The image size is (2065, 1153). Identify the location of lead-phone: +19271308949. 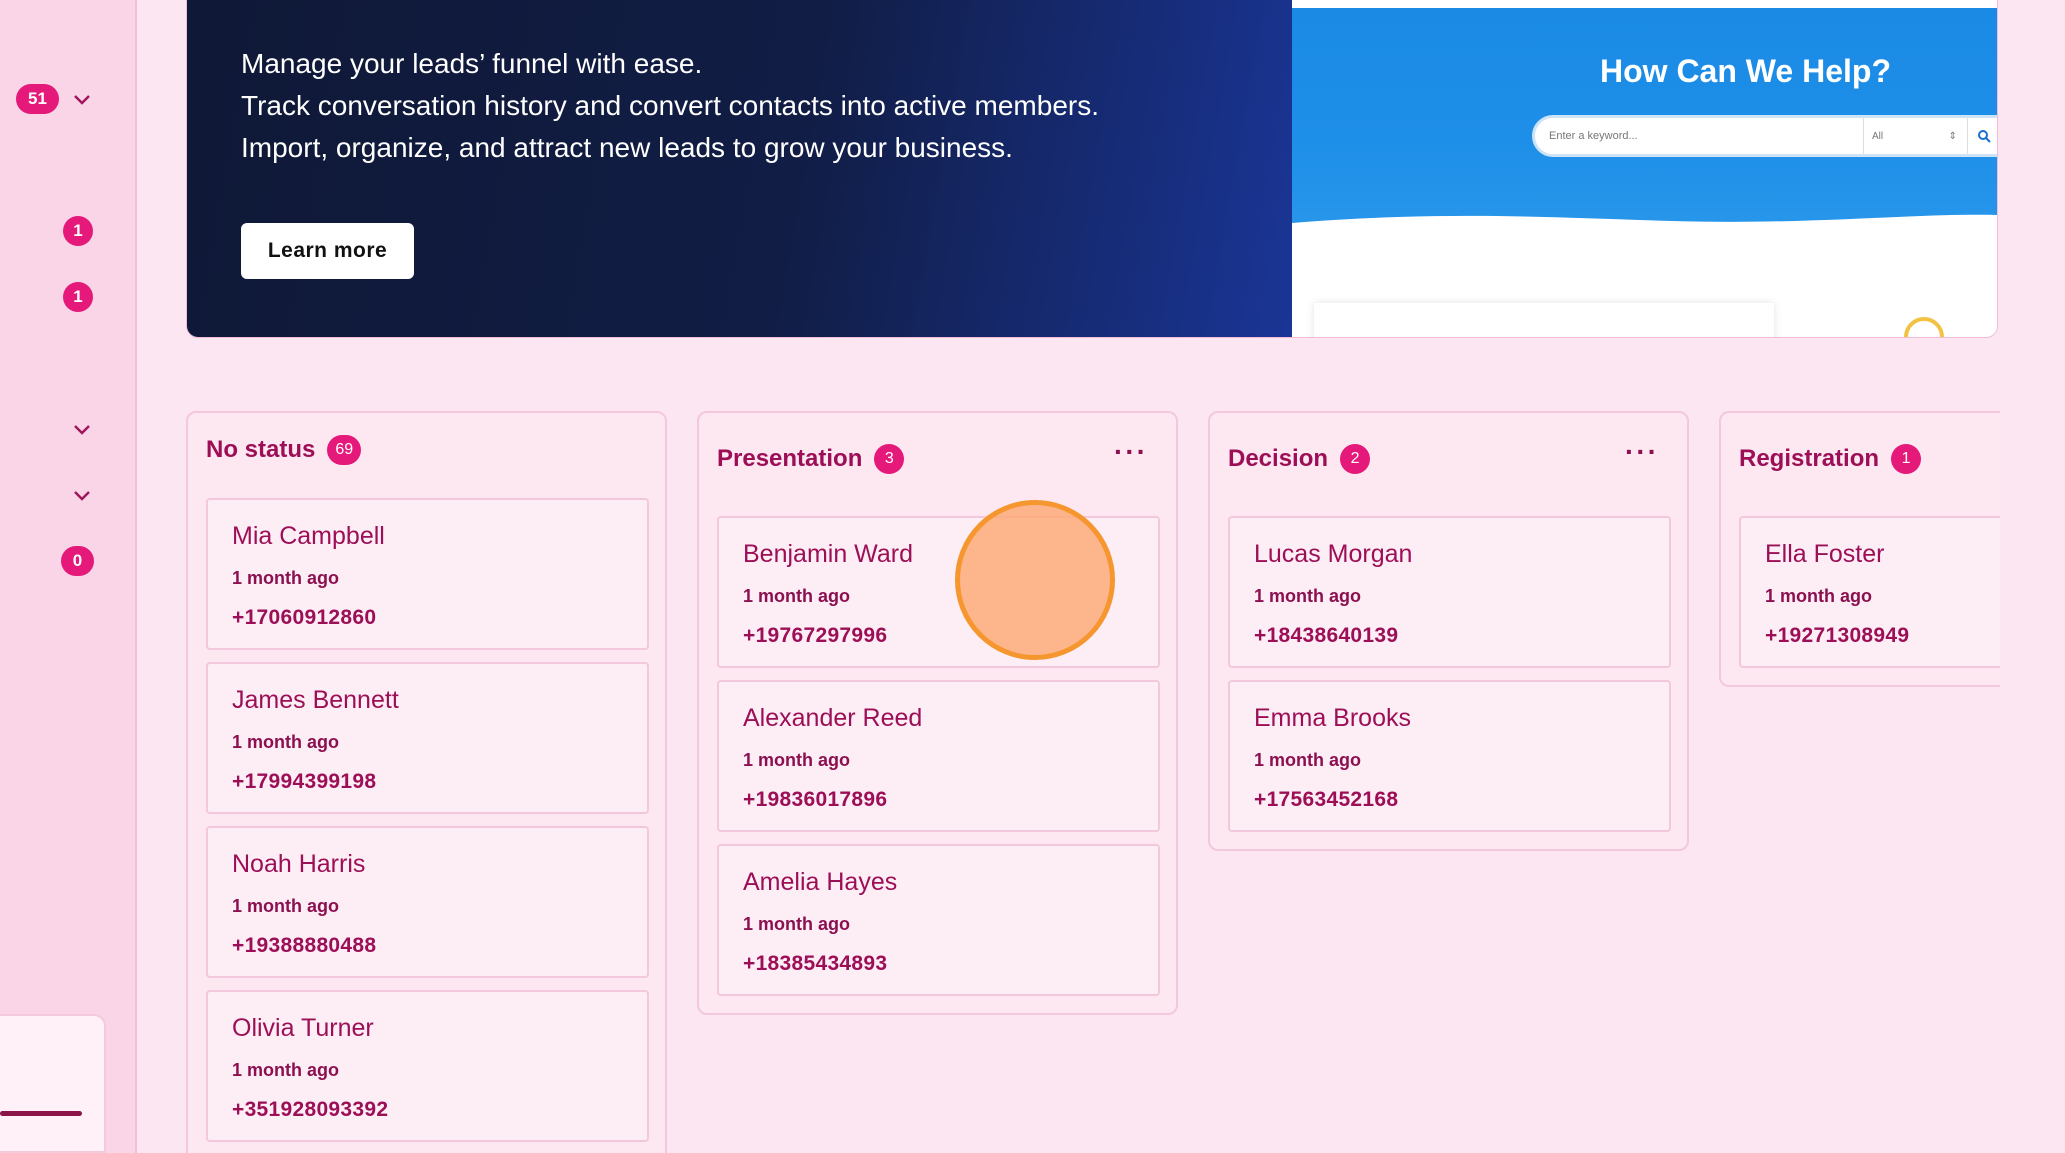
(1837, 635).